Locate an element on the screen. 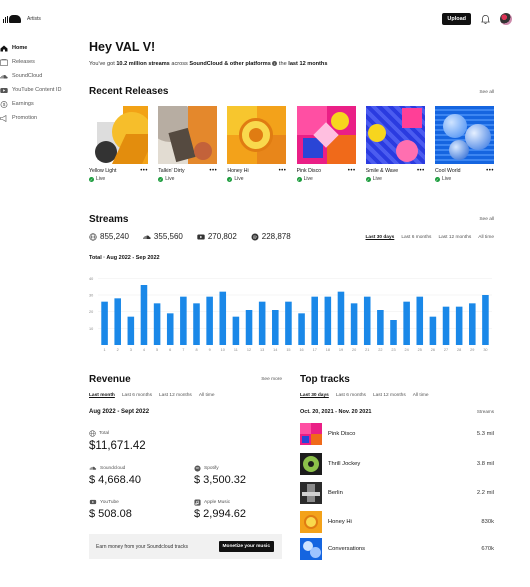 Image resolution: width=530 pixels, height=587 pixels. release-title: Talkin' Dirty is located at coordinates (171, 171).